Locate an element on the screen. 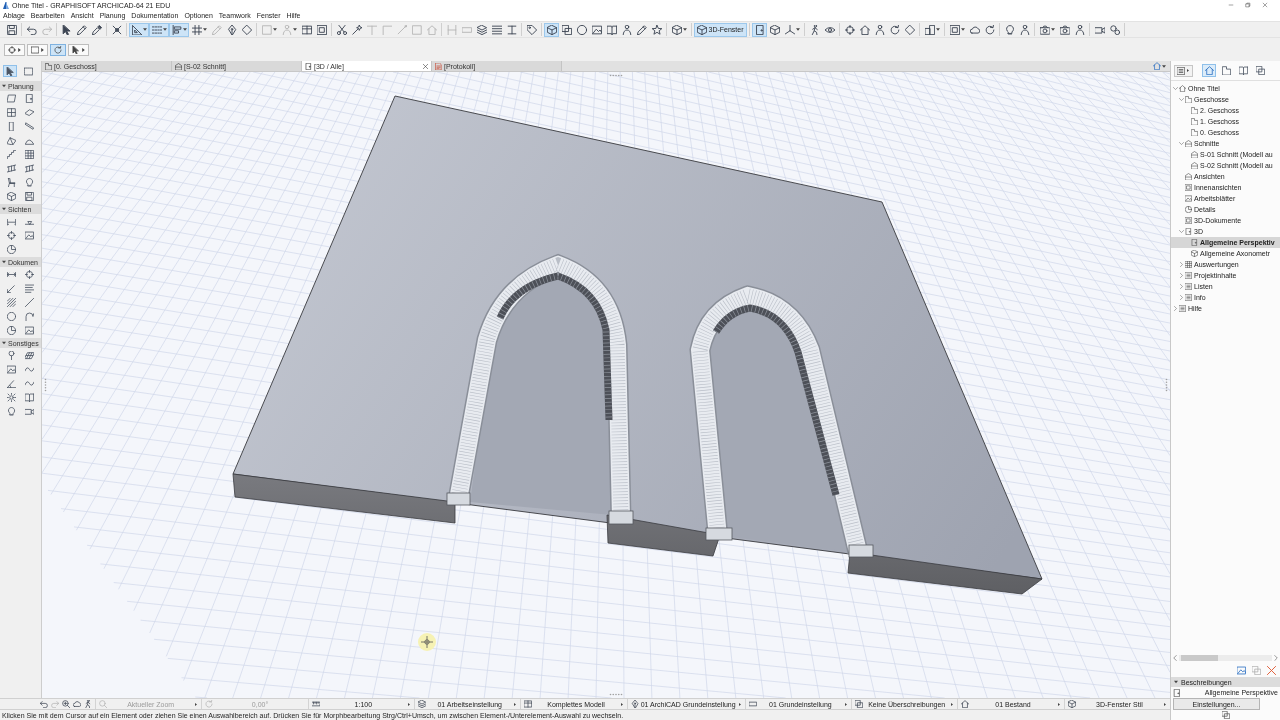 This screenshot has width=1280, height=720. navigator-menu-button is located at coordinates (1183, 70).